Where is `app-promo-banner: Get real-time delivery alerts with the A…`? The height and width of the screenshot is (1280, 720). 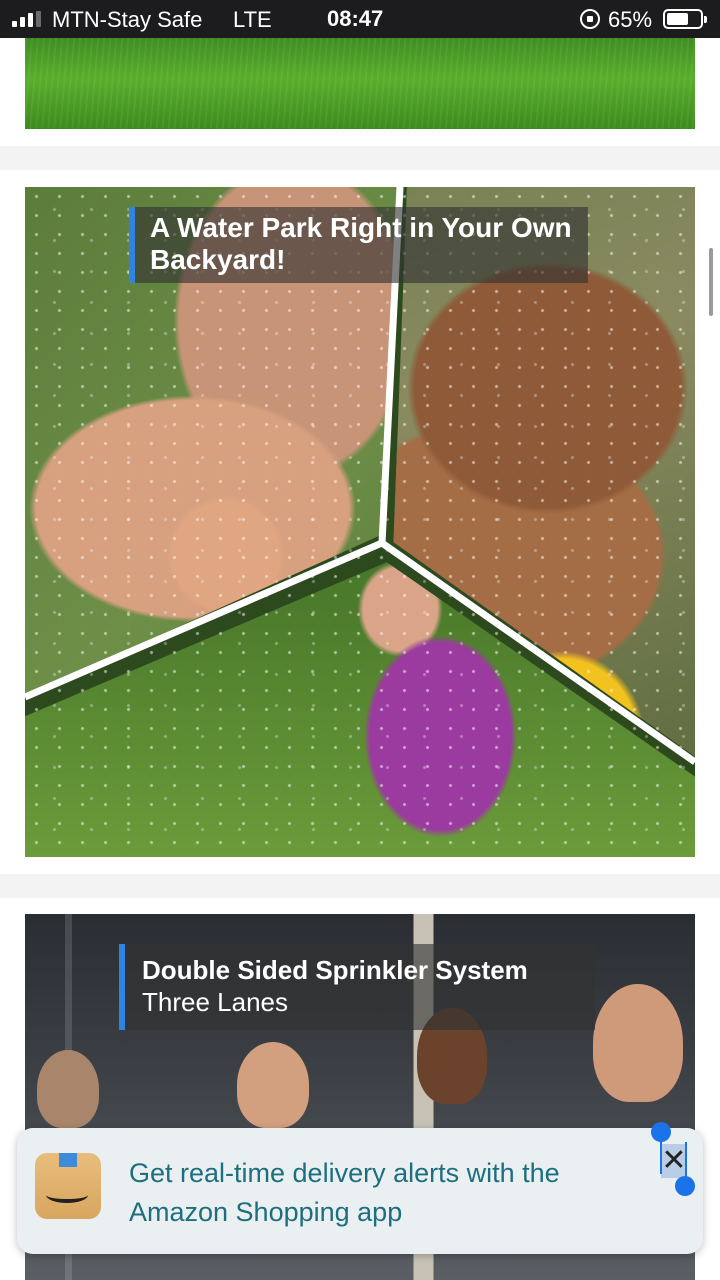 app-promo-banner: Get real-time delivery alerts with the A… is located at coordinates (360, 1188).